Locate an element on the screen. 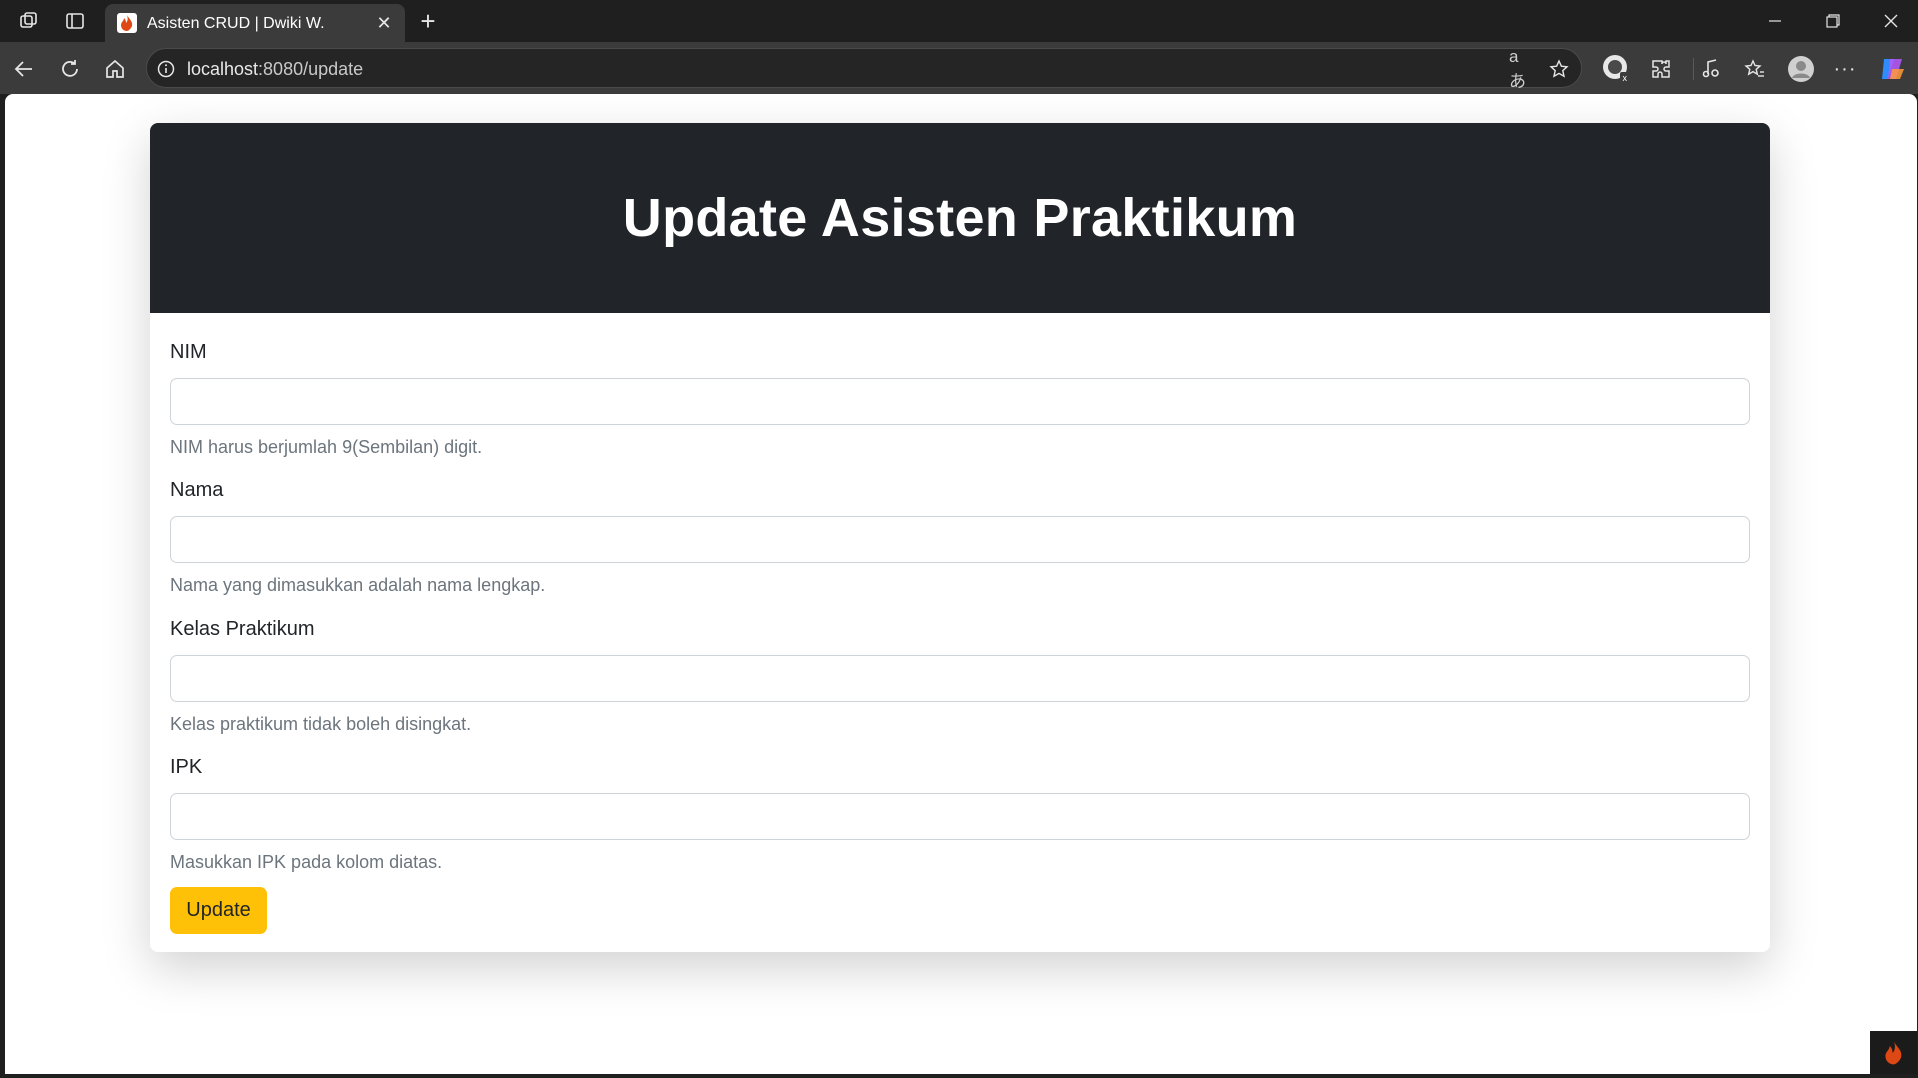 The width and height of the screenshot is (1918, 1078). card-header: Update Asisten Praktikum is located at coordinates (960, 218).